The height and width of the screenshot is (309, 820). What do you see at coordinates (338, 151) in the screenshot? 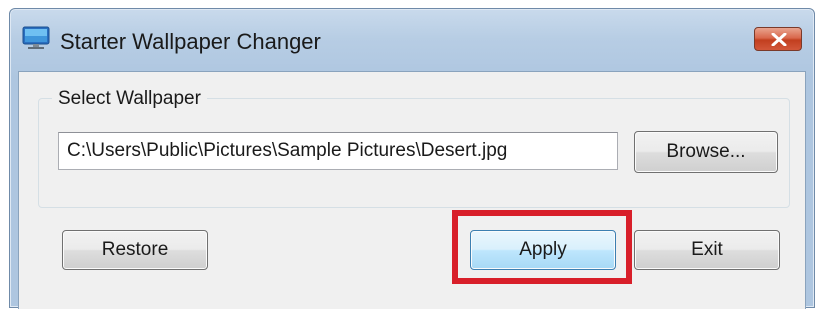
I see `wallpaper-path-input` at bounding box center [338, 151].